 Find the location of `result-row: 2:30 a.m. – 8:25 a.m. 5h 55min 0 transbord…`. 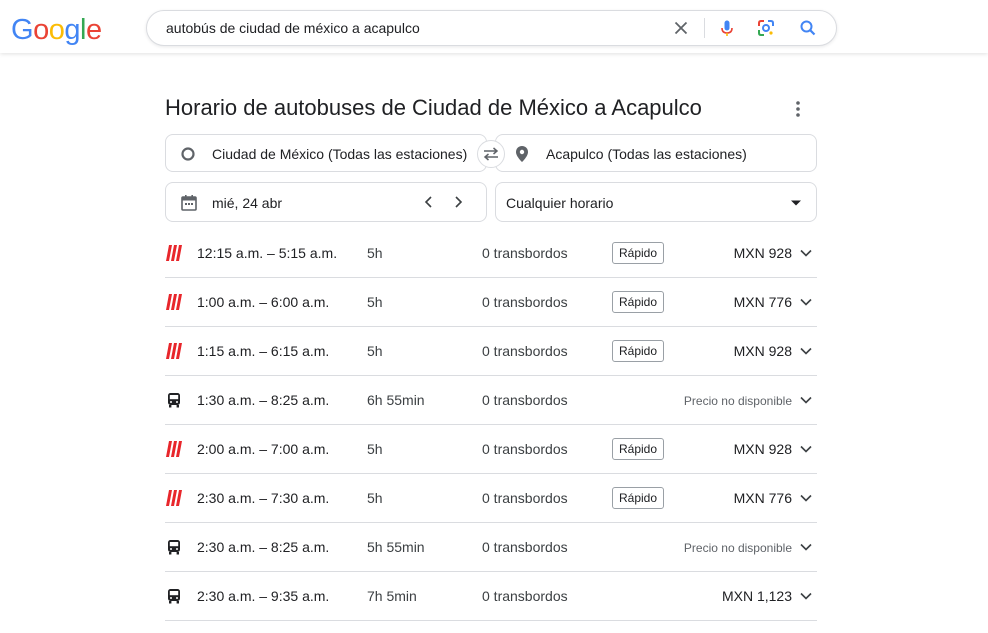

result-row: 2:30 a.m. – 8:25 a.m. 5h 55min 0 transbord… is located at coordinates (491, 547).